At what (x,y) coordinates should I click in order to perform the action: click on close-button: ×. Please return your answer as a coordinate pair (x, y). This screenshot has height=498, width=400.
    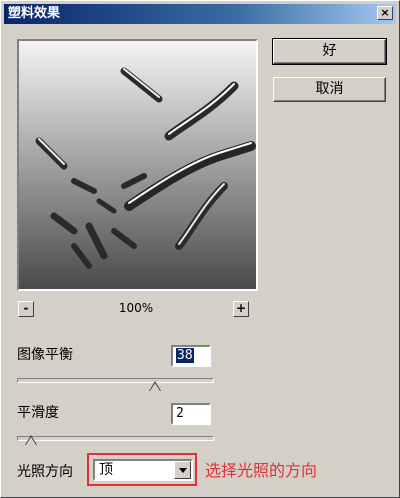
    Looking at the image, I should click on (385, 13).